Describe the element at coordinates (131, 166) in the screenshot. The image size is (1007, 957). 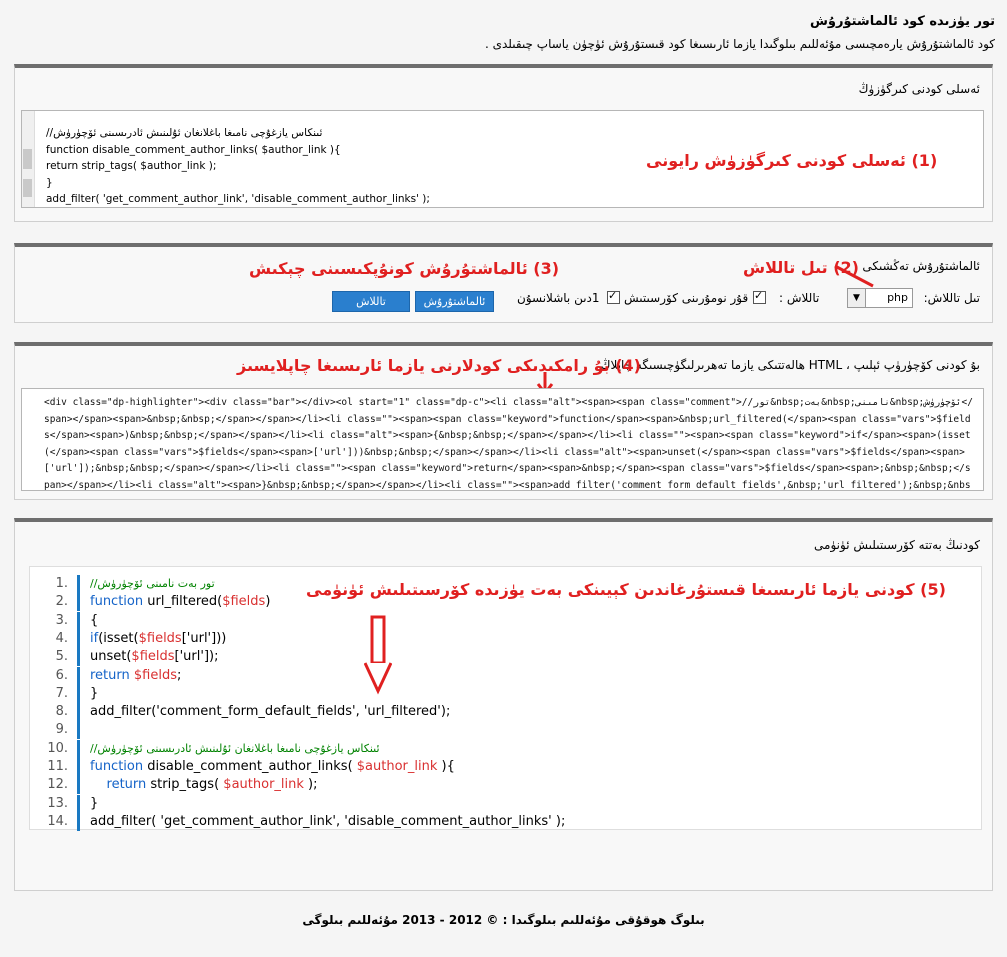
I see `source-code-line: return strip_tags( $author_link );` at that location.